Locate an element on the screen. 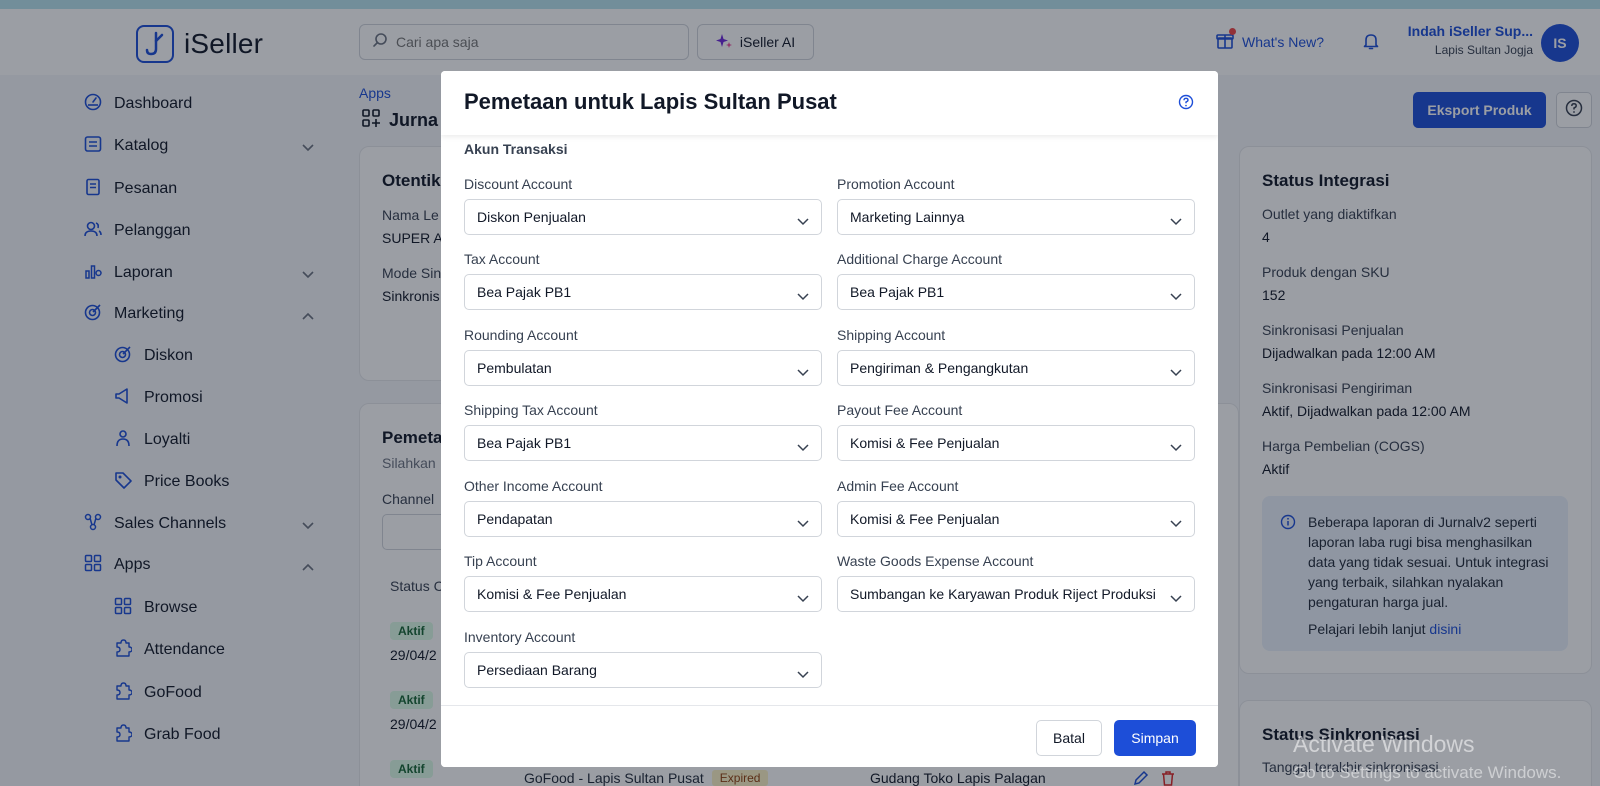 This screenshot has width=1600, height=786. os-activation-watermark: Activate Windows is located at coordinates (1384, 744).